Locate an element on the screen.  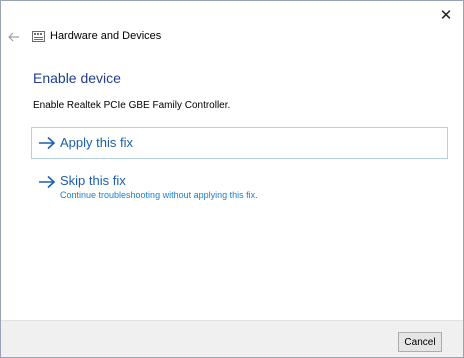
close-button: ✕ is located at coordinates (446, 15).